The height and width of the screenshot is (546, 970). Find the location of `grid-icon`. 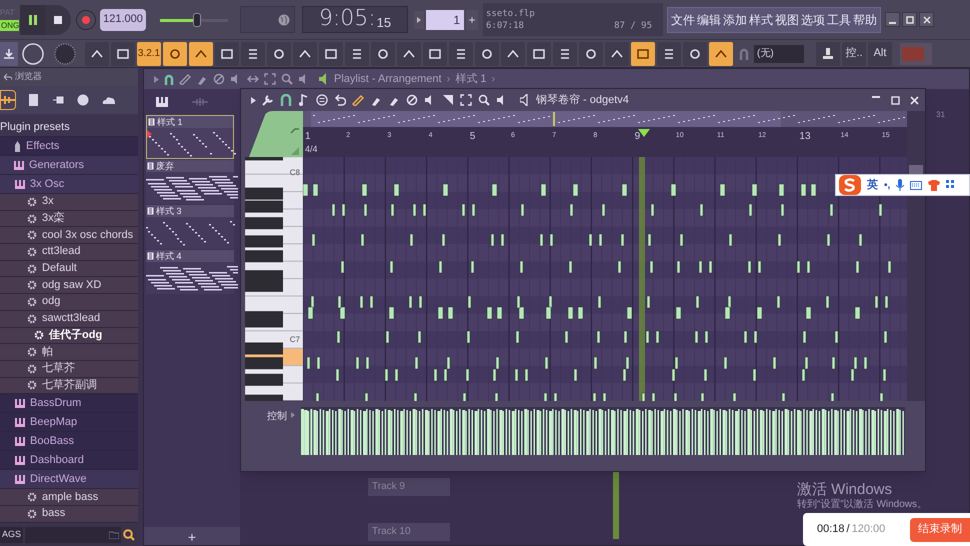

grid-icon is located at coordinates (950, 185).